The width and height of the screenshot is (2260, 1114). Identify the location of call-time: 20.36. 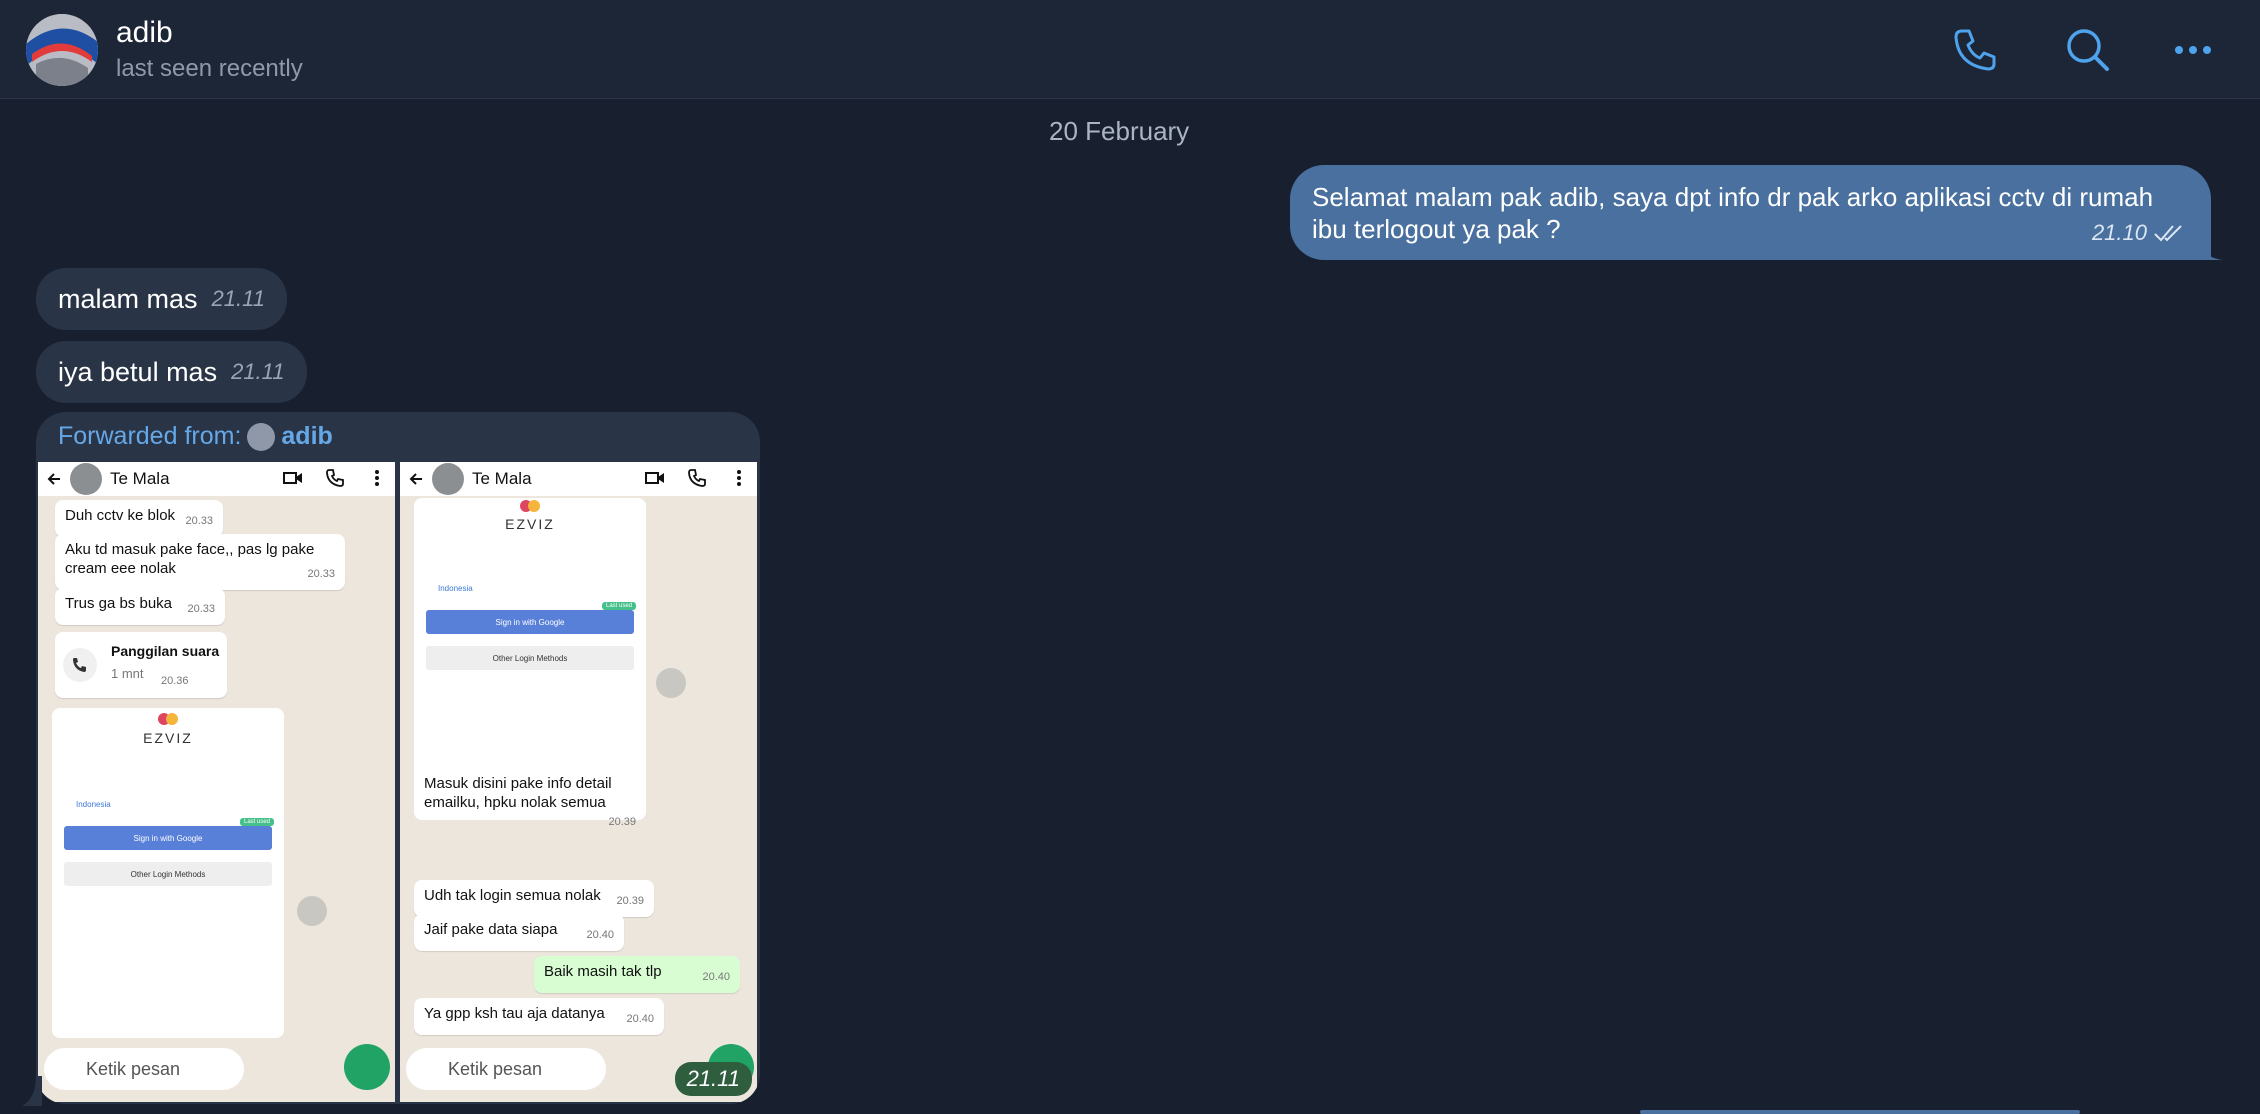
(175, 681).